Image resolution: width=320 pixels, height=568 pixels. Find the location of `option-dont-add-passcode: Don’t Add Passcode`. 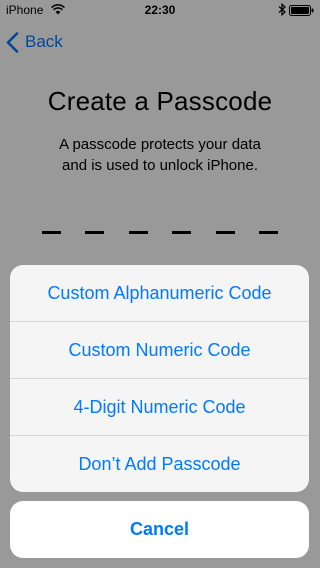

option-dont-add-passcode: Don’t Add Passcode is located at coordinates (159, 464).